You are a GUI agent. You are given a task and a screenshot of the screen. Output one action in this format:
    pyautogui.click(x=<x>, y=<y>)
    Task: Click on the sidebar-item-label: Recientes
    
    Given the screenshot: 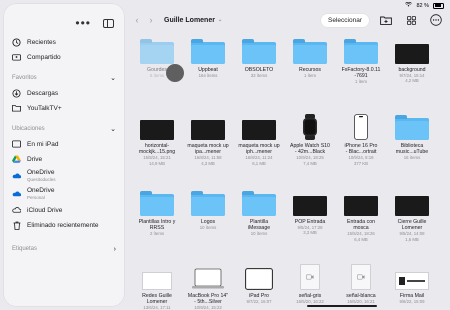 What is the action you would take?
    pyautogui.click(x=41, y=42)
    